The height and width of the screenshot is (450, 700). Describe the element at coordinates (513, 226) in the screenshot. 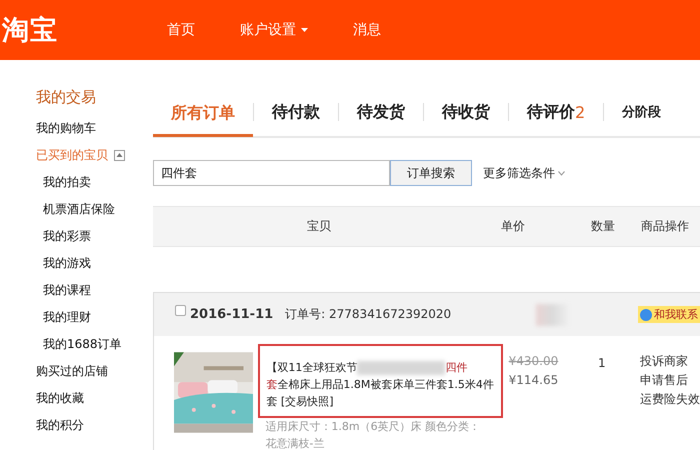

I see `column-header: 单价` at that location.